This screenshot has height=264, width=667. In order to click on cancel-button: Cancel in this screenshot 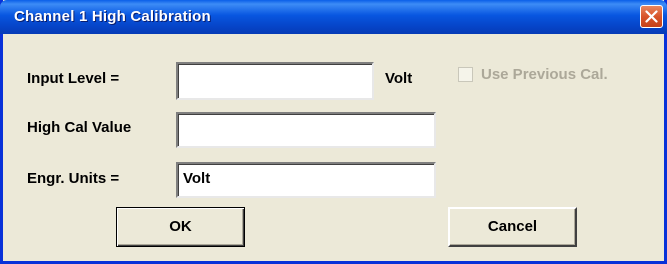, I will do `click(512, 227)`.